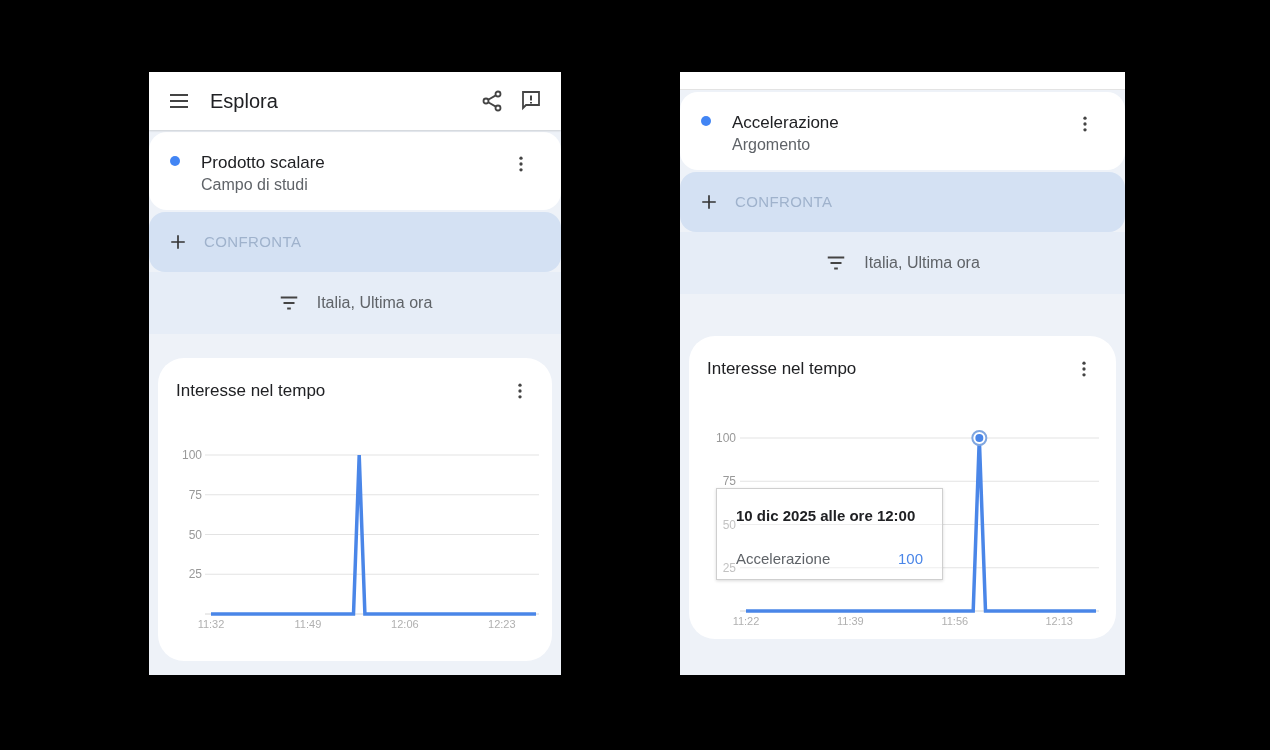 The height and width of the screenshot is (750, 1270). What do you see at coordinates (263, 163) in the screenshot?
I see `topic-name: Prodotto scalare` at bounding box center [263, 163].